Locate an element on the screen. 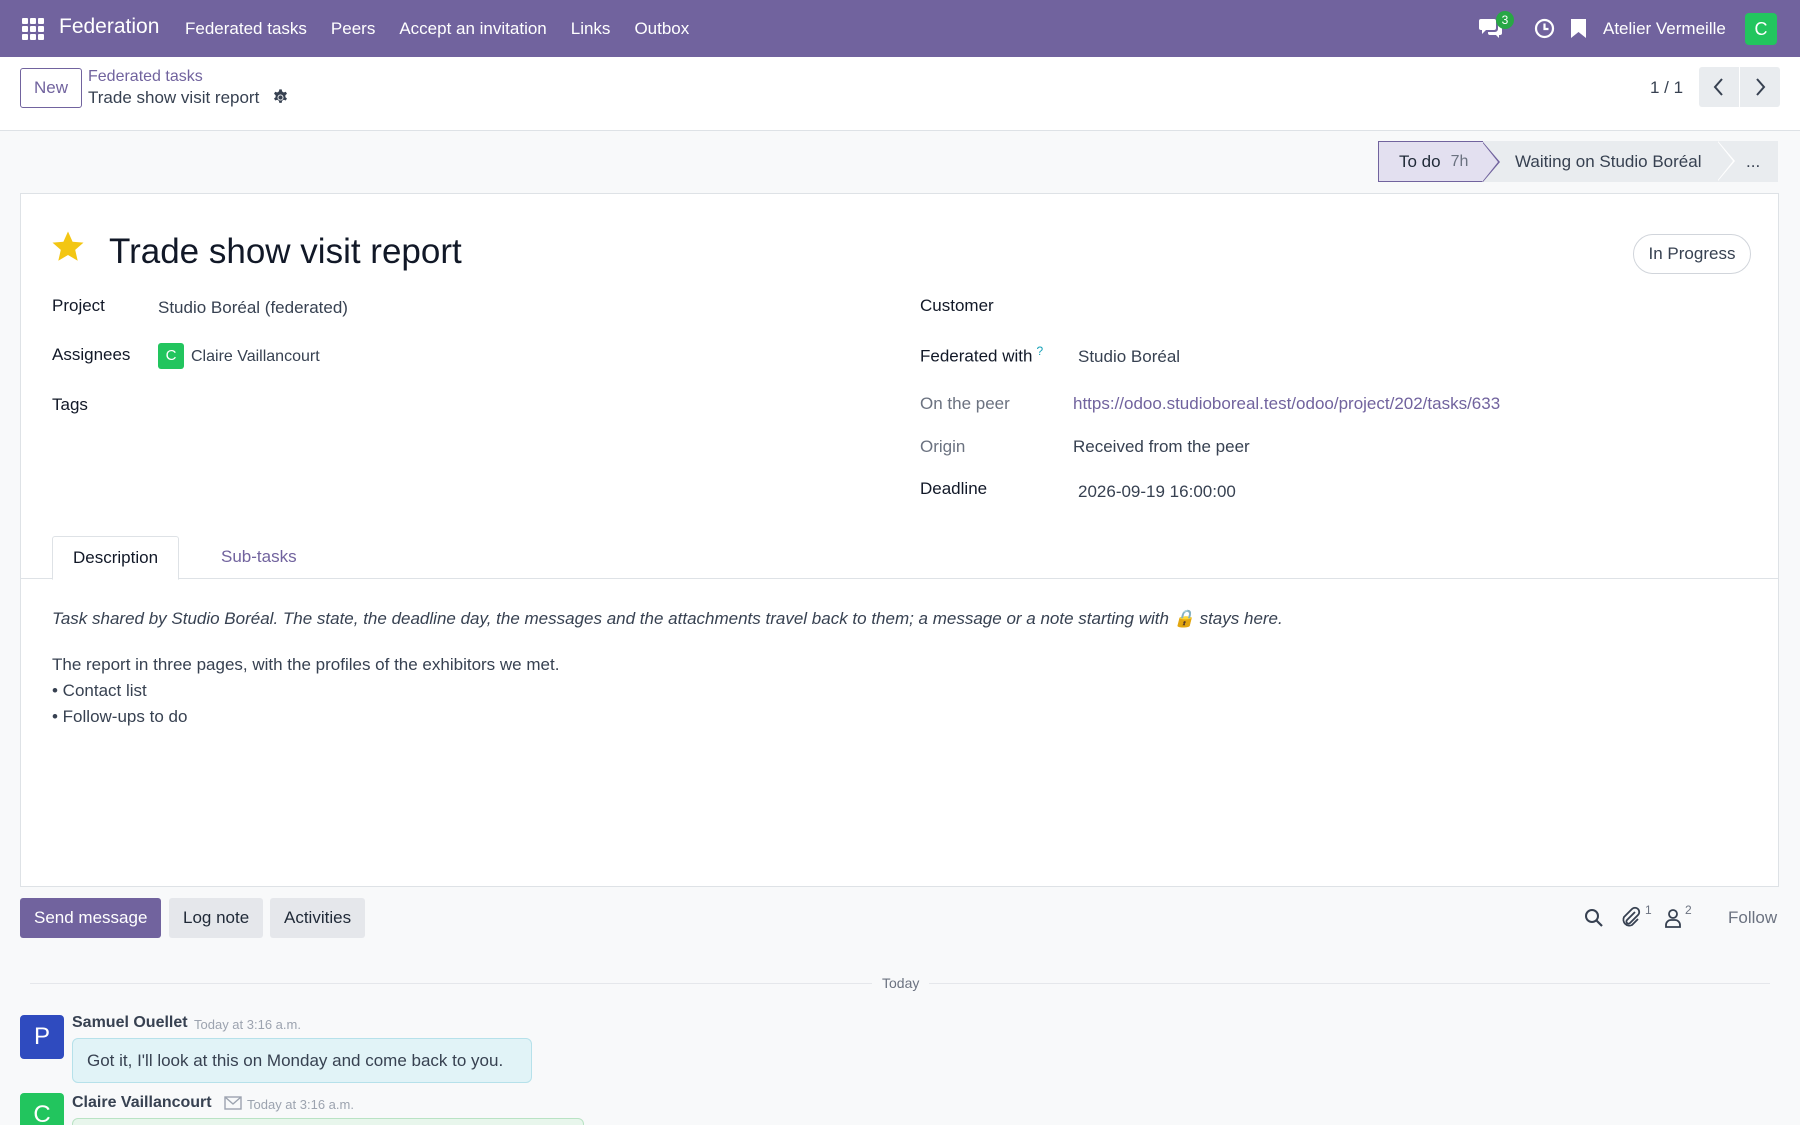 The image size is (1800, 1125). envelope-icon is located at coordinates (233, 1103).